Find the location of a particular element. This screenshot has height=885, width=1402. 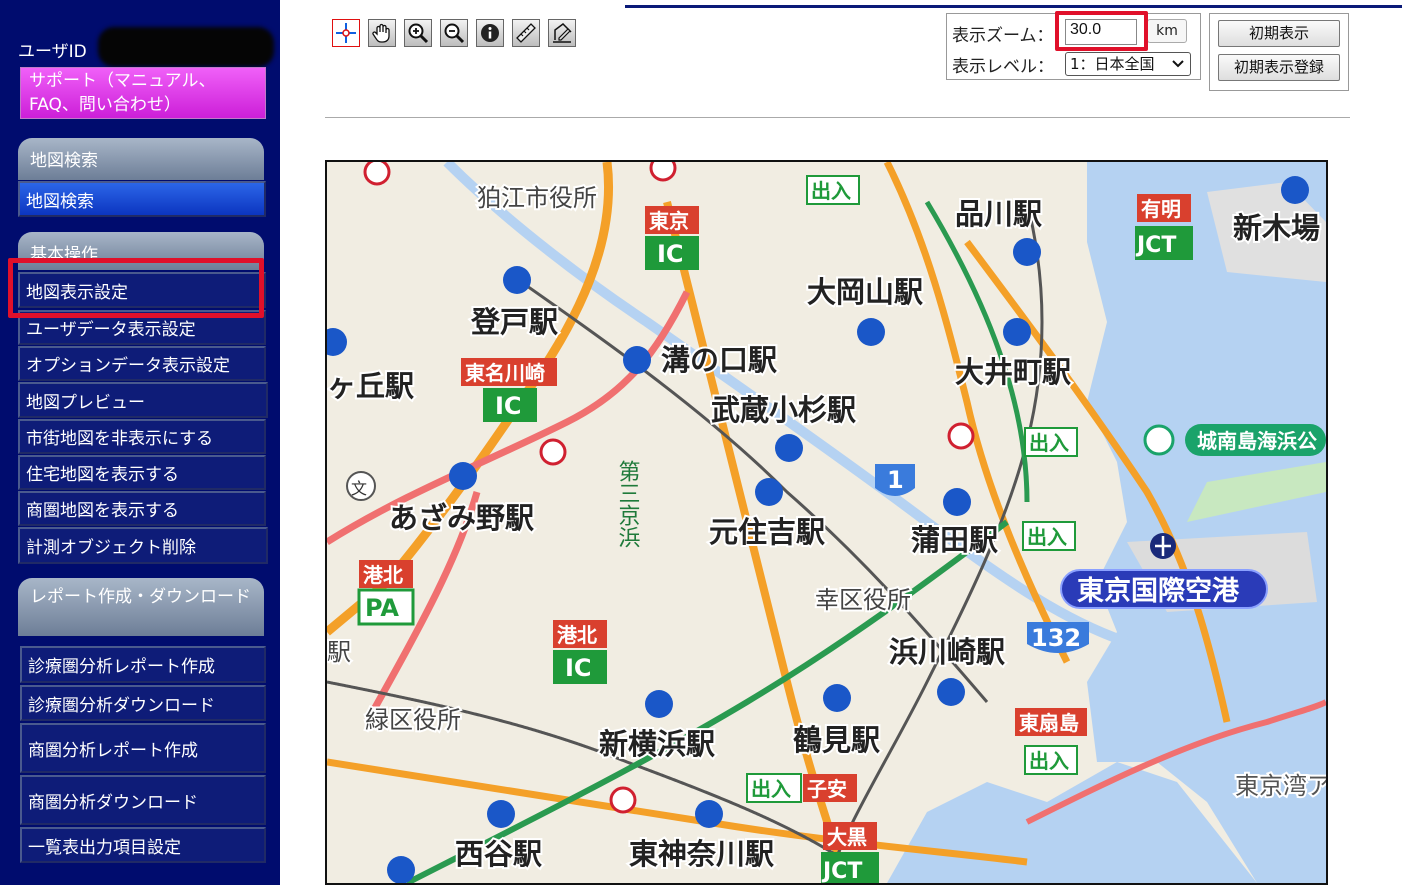

shield-ariake-jct: 有明 JCT is located at coordinates (1164, 227).